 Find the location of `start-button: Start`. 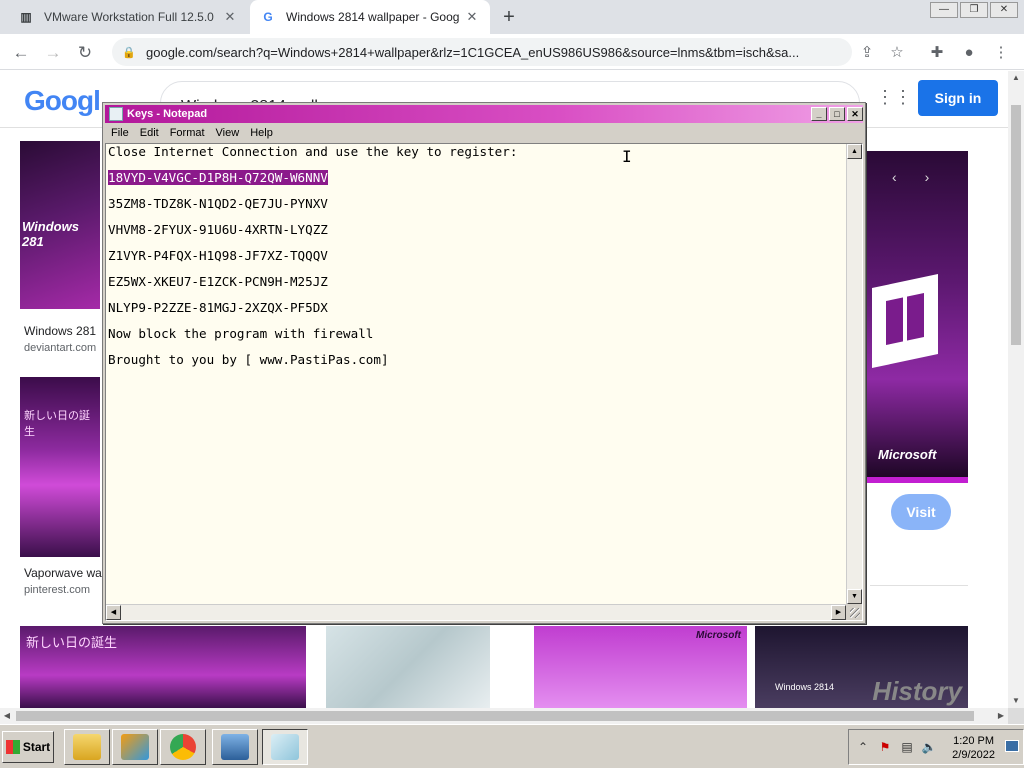

start-button: Start is located at coordinates (28, 747).